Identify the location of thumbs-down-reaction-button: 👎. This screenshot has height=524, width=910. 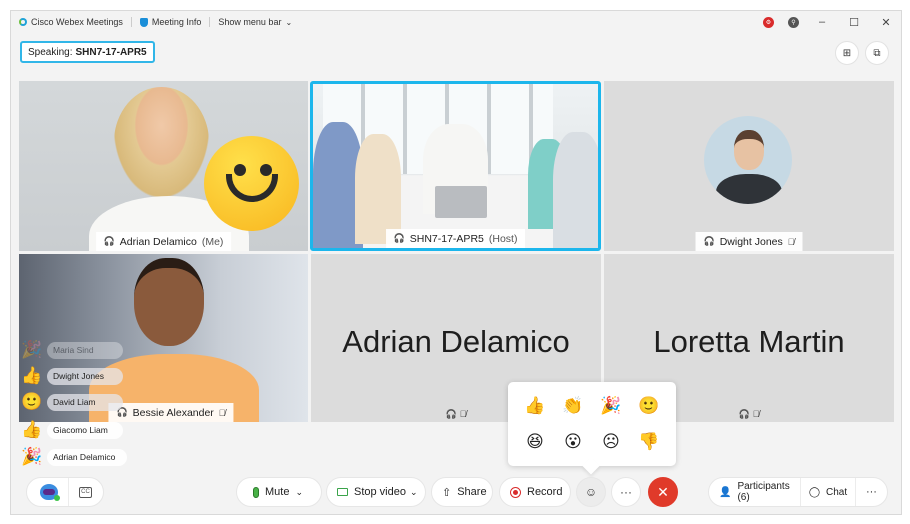
(649, 442).